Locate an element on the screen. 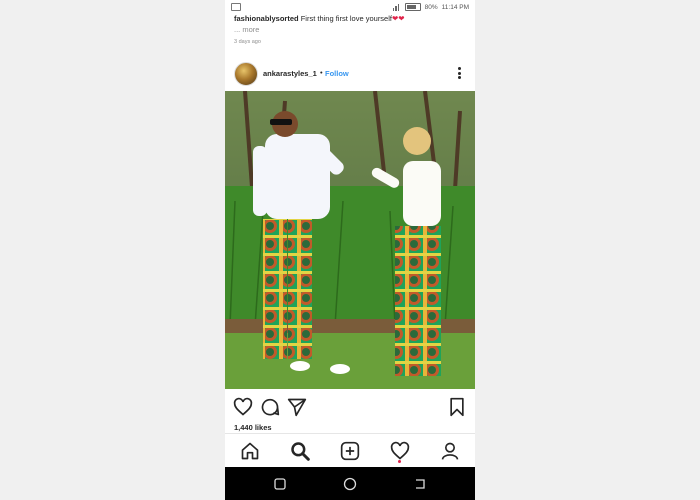  cast-icon is located at coordinates (236, 7).